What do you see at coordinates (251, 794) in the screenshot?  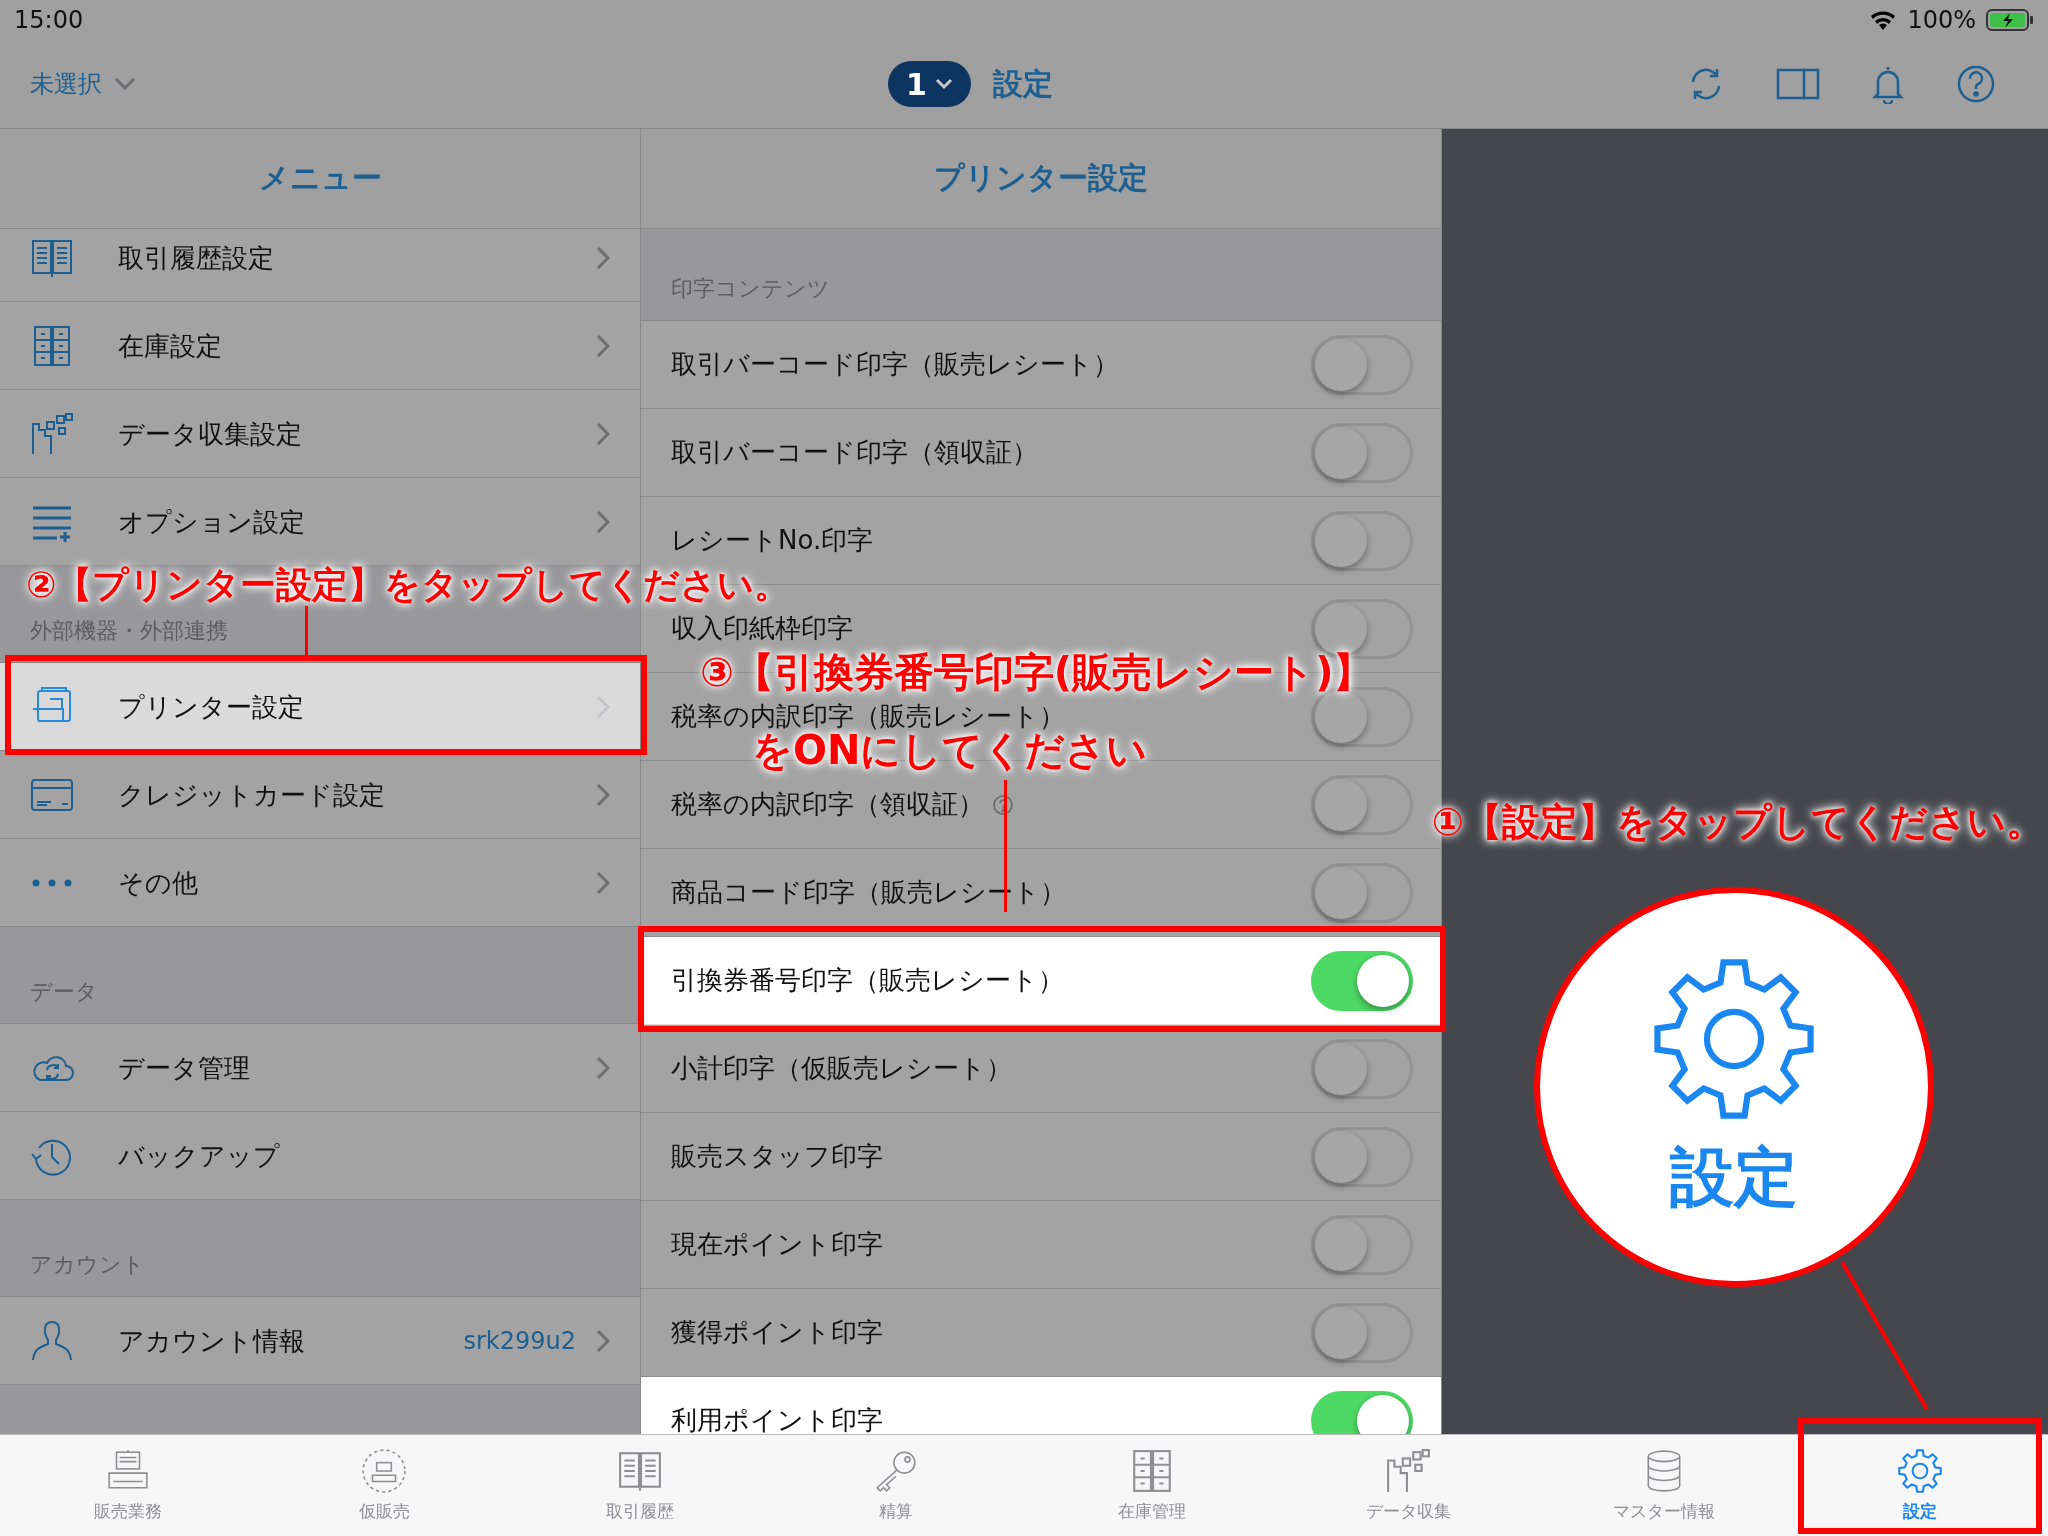 I see `menu-label: クレジットカード設定` at bounding box center [251, 794].